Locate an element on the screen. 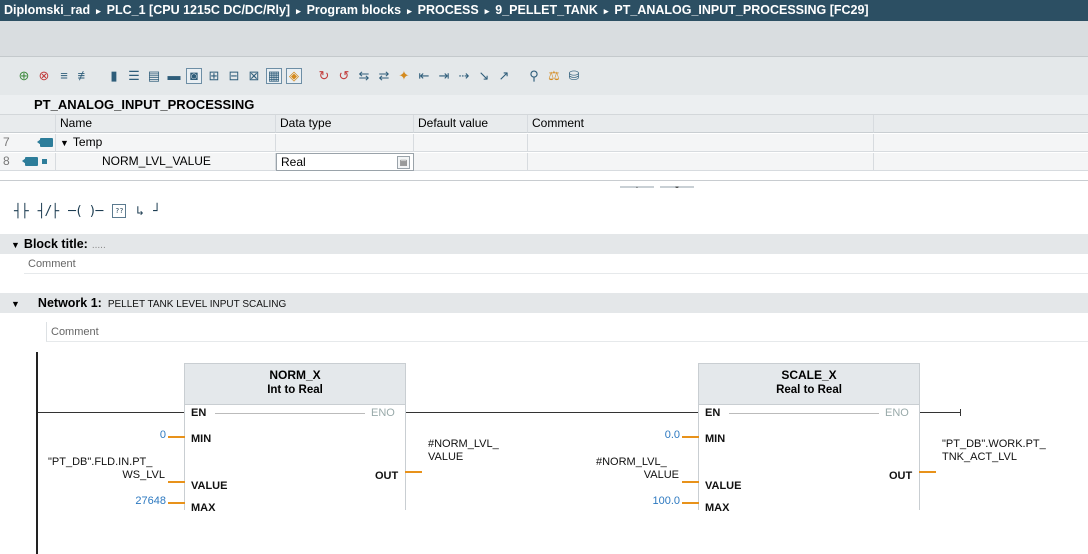 The width and height of the screenshot is (1088, 554). compare-icon: ⇄ is located at coordinates (384, 76).